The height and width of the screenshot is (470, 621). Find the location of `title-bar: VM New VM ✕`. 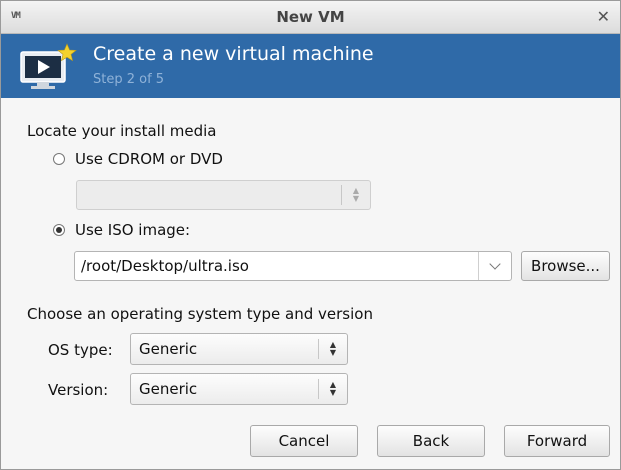

title-bar: VM New VM ✕ is located at coordinates (310, 17).